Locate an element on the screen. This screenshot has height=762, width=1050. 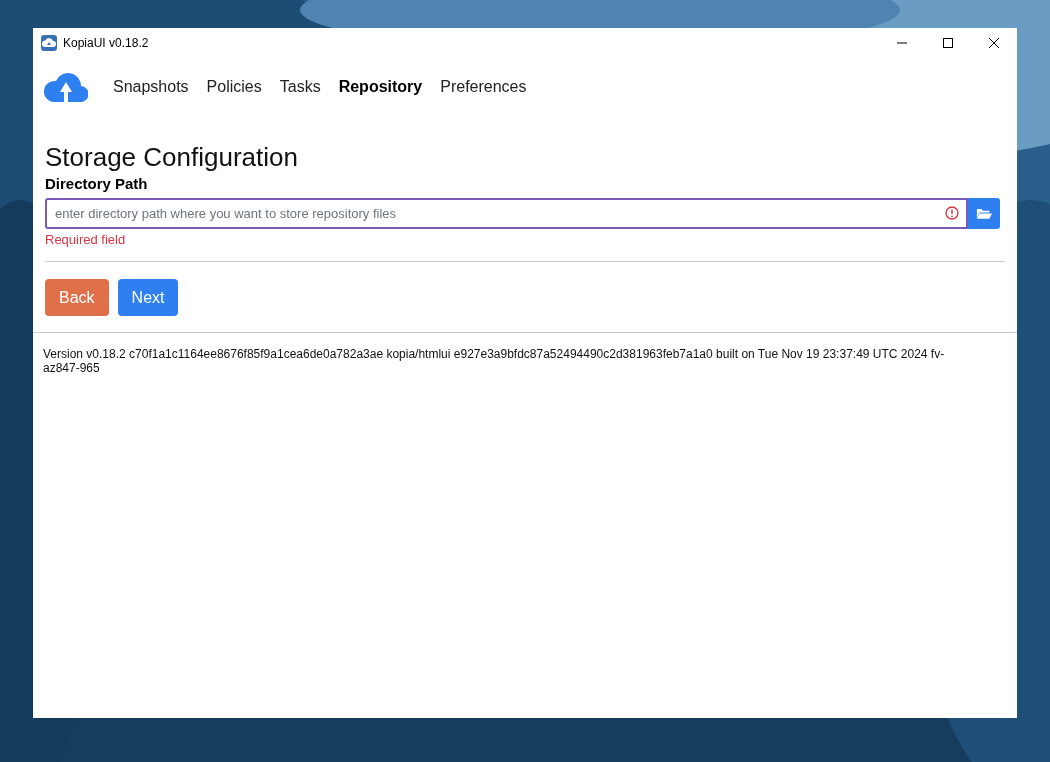
error-icon is located at coordinates (952, 213).